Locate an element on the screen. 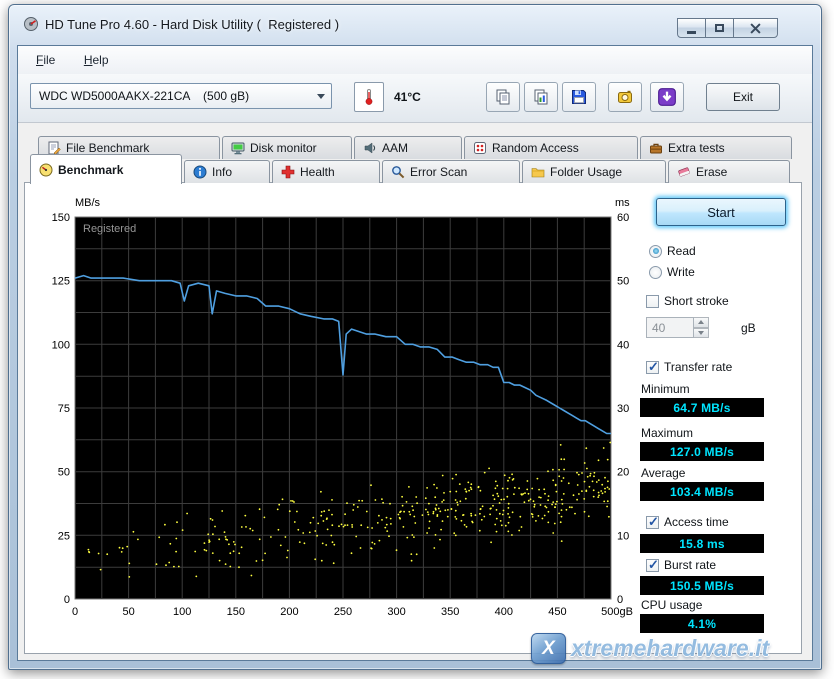  svg-text: 500gB is located at coordinates (617, 612).